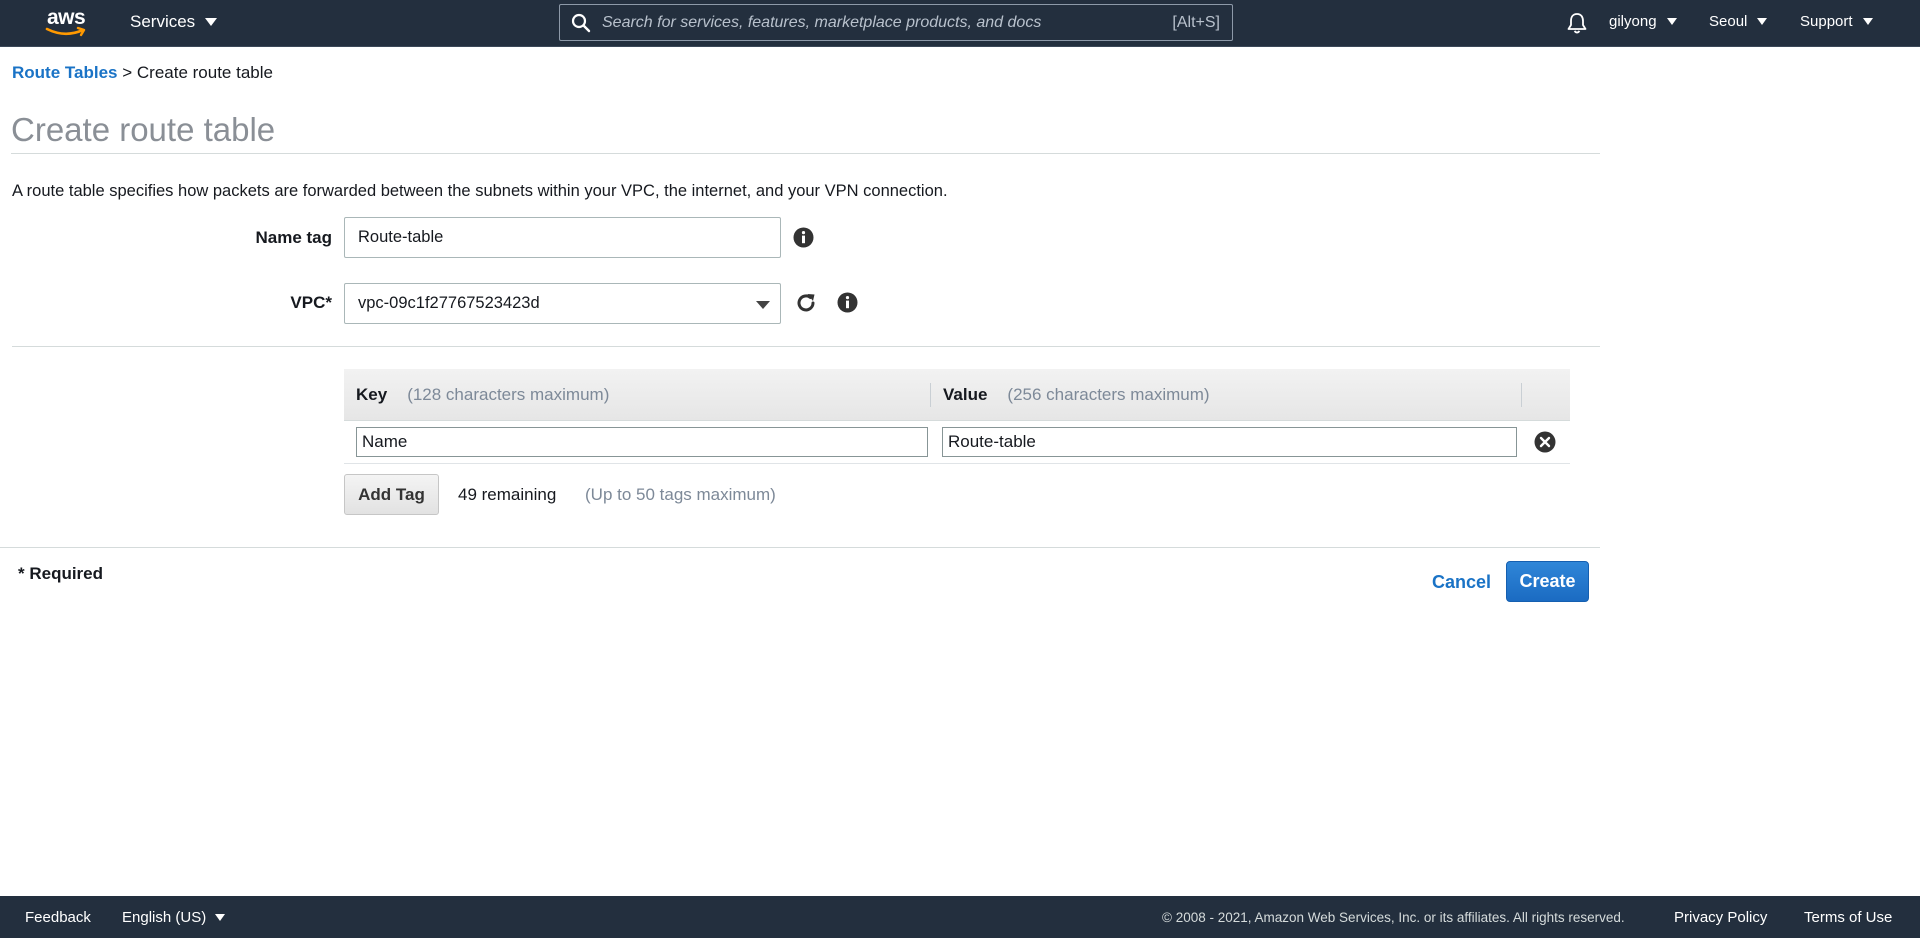  I want to click on privacy-policy-link: Privacy Policy, so click(1720, 917).